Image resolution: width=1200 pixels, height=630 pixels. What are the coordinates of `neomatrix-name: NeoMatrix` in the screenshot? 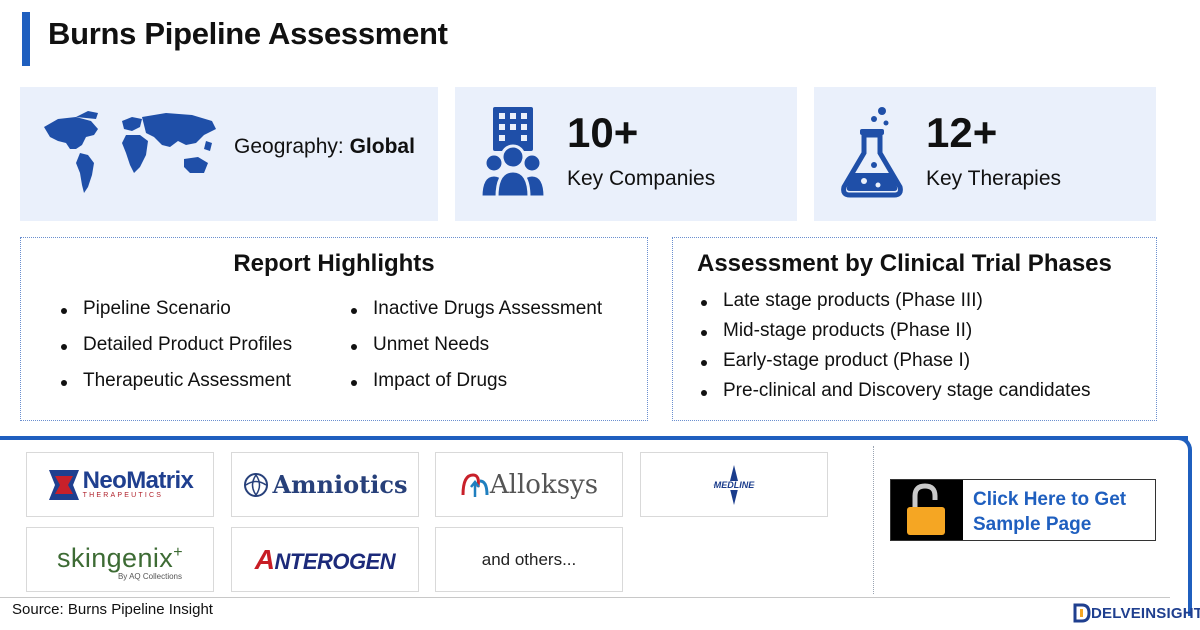 It's located at (138, 480).